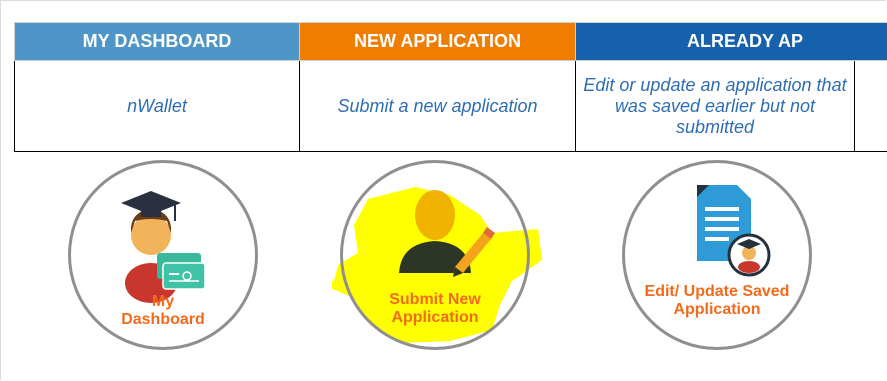 Image resolution: width=887 pixels, height=381 pixels. What do you see at coordinates (435, 255) in the screenshot?
I see `submit-new-application-tile: Submit New Application` at bounding box center [435, 255].